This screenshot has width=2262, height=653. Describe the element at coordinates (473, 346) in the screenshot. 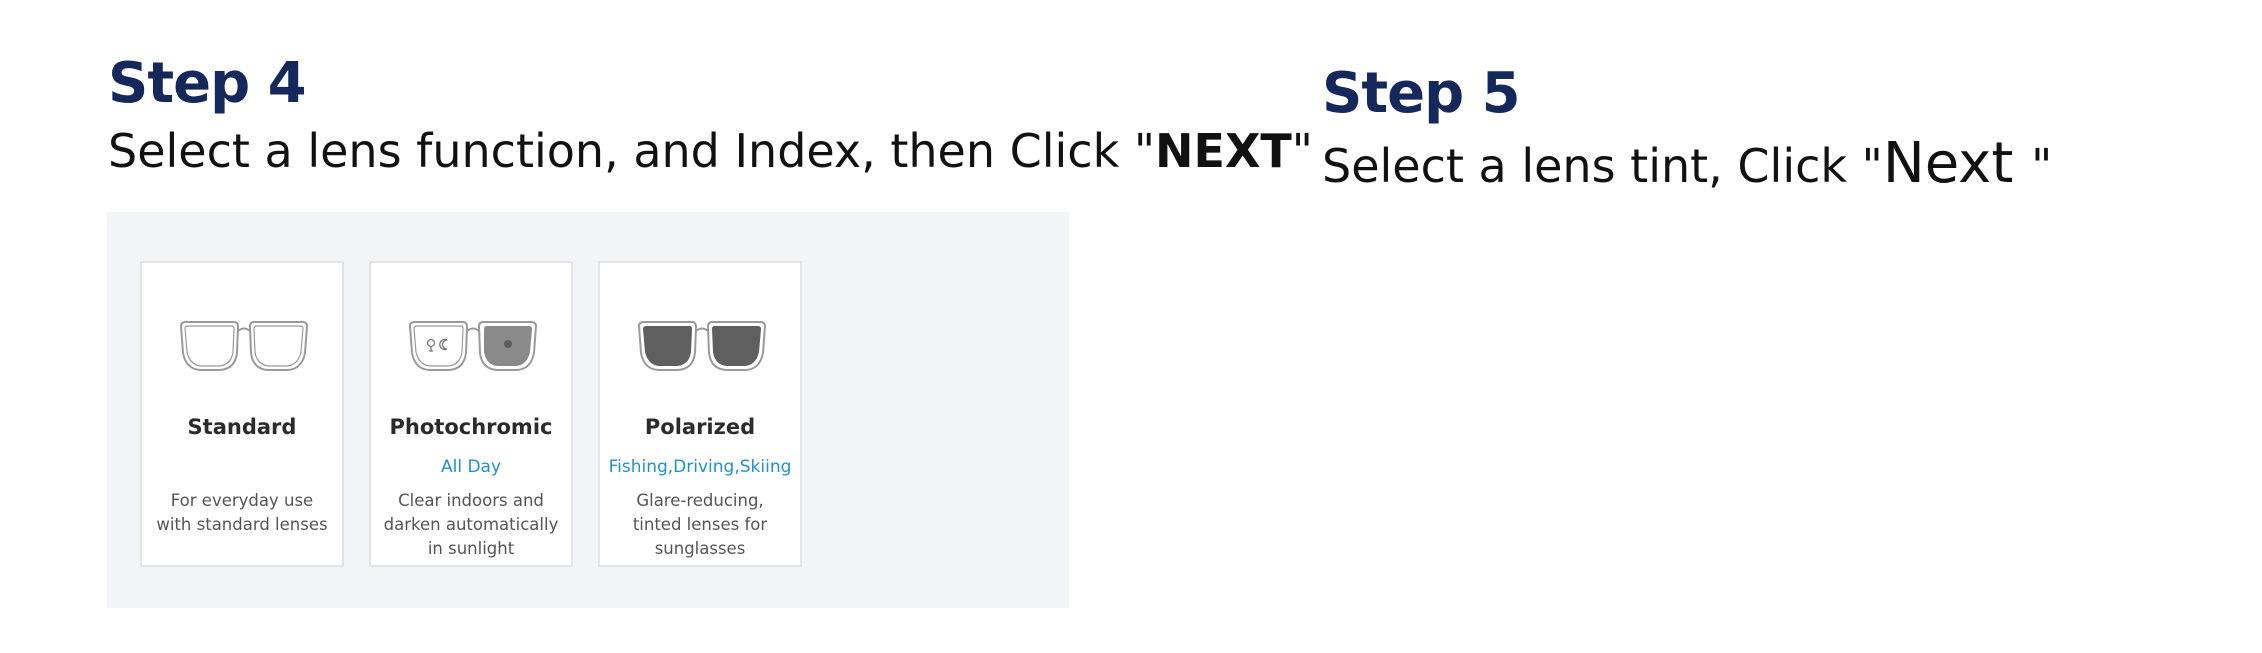

I see `photochromic-glasses-icon` at that location.